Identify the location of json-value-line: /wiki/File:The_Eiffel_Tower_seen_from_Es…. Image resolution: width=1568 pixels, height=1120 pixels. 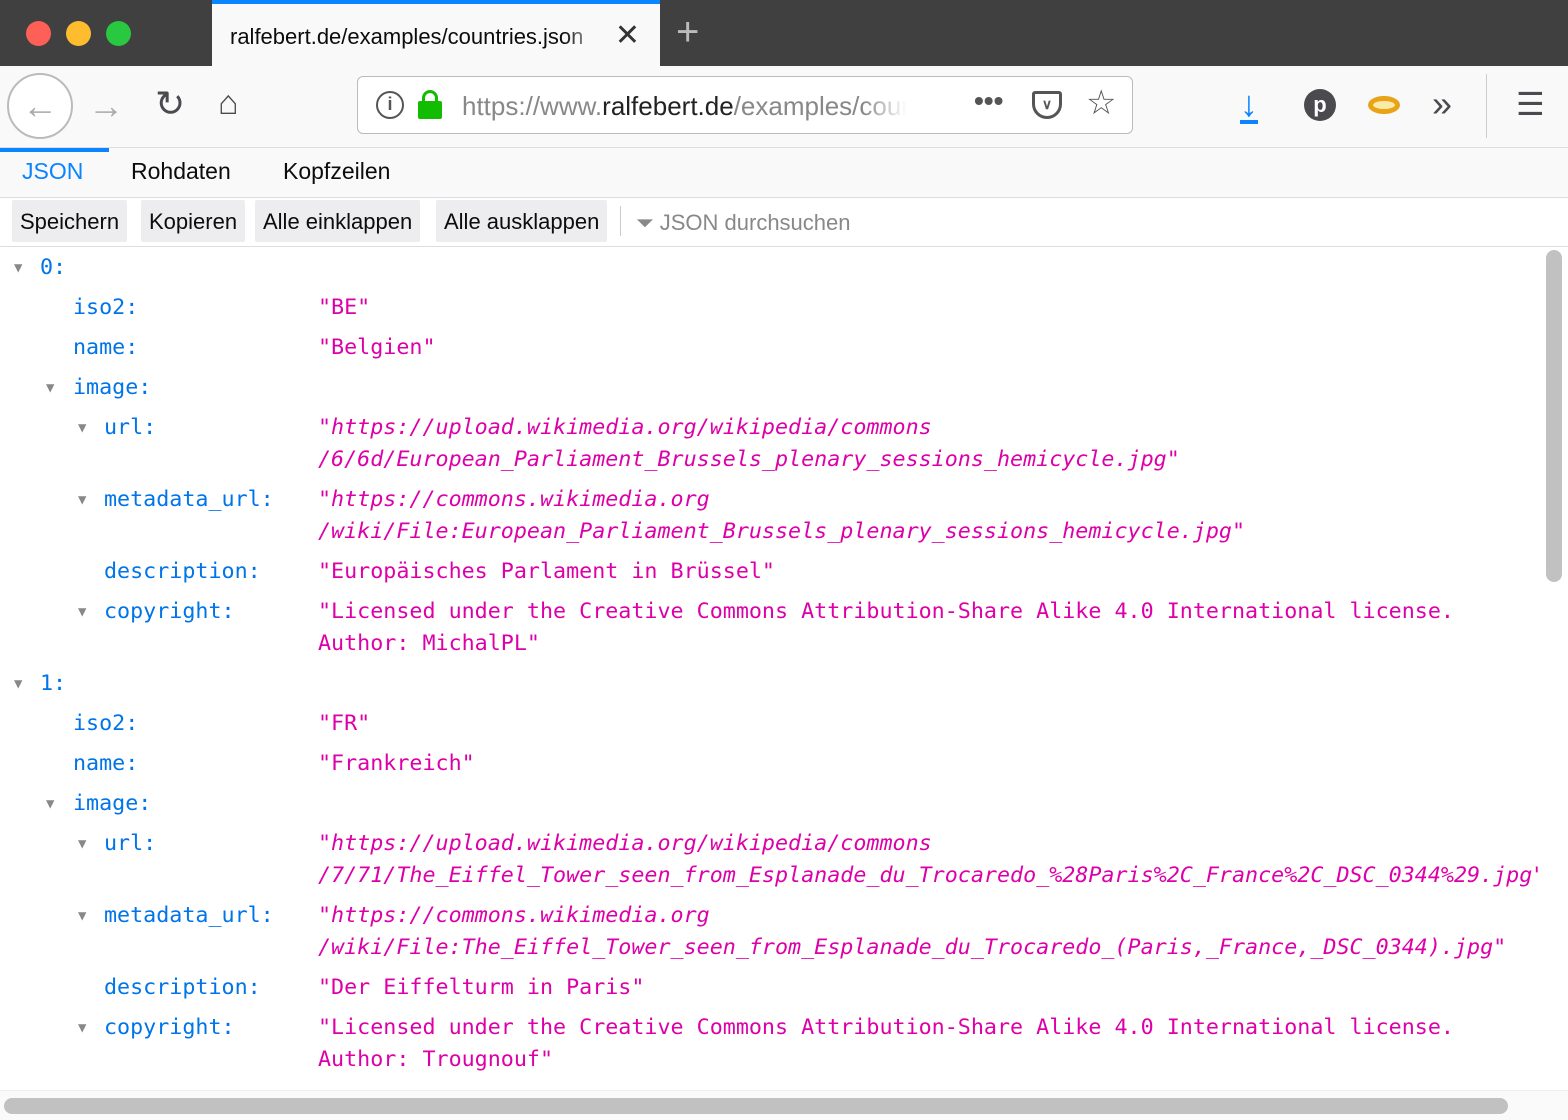
(912, 947).